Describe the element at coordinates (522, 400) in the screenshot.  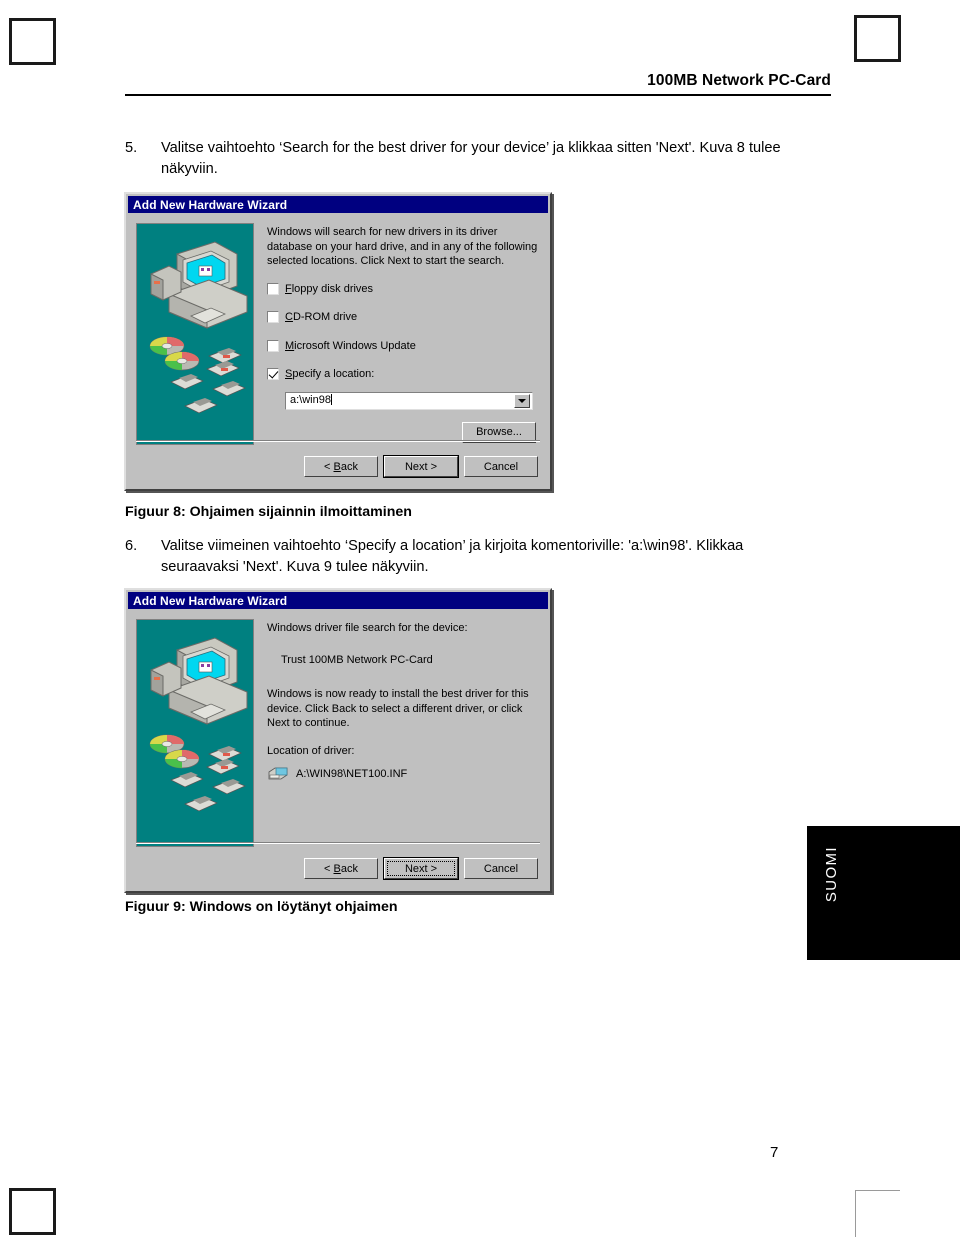
I see `chevron-down-icon` at that location.